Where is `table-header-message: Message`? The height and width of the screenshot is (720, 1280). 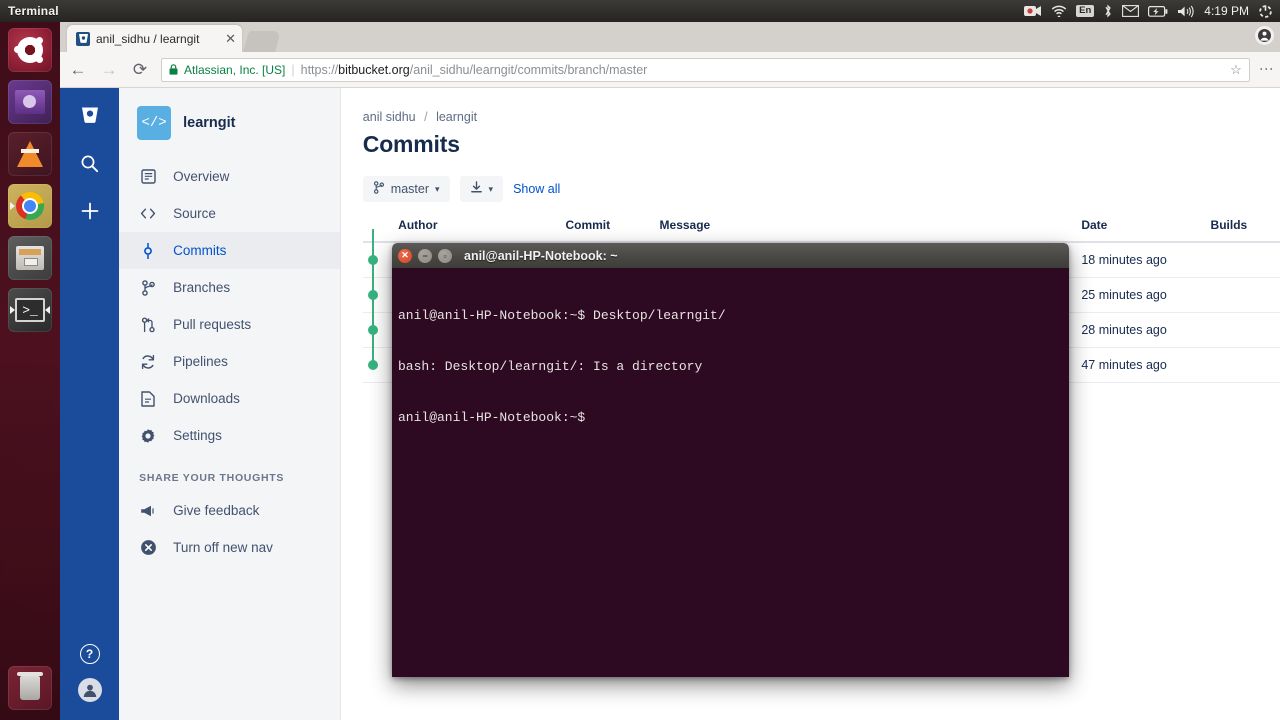 table-header-message: Message is located at coordinates (870, 230).